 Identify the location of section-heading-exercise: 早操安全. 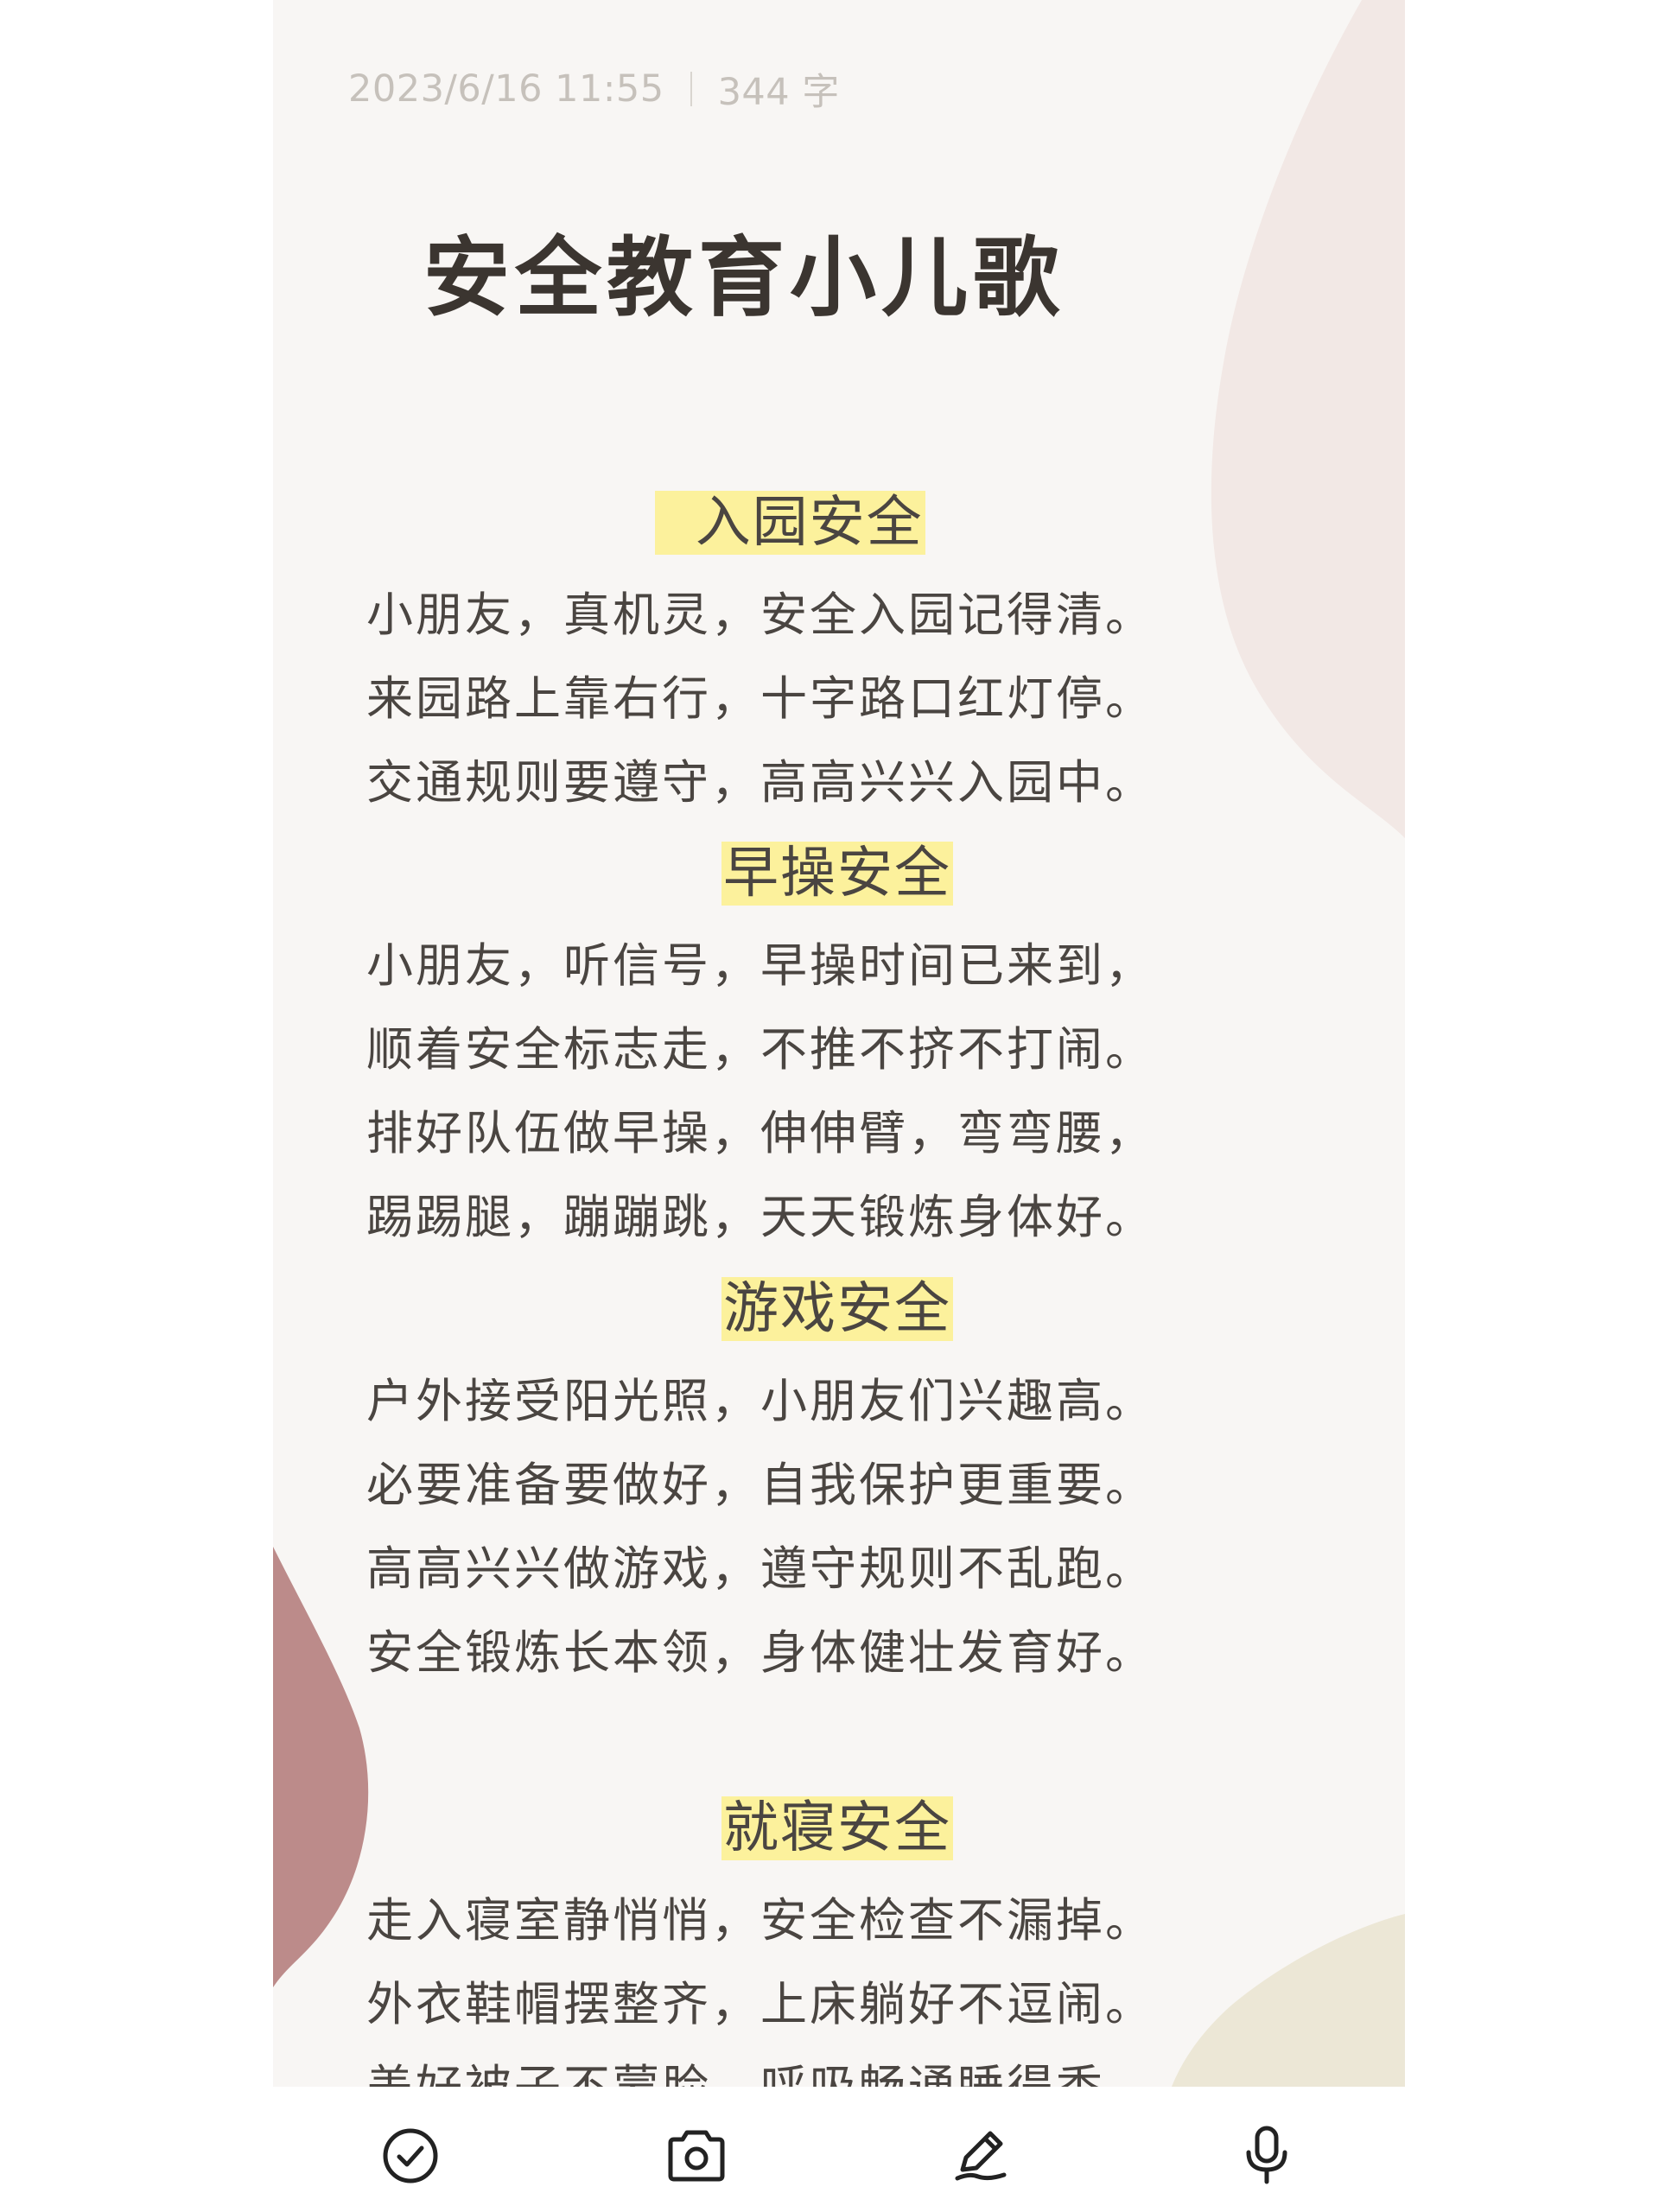
(837, 874).